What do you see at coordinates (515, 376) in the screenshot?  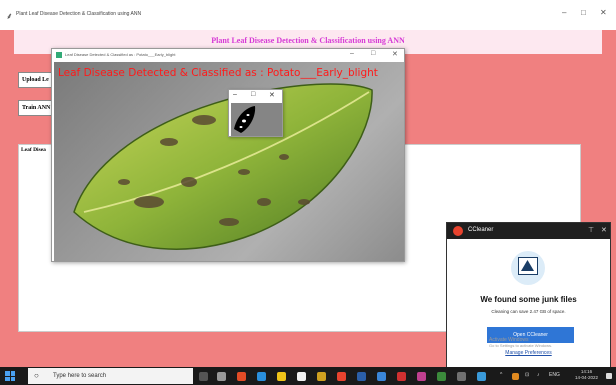 I see `tray-app-icon` at bounding box center [515, 376].